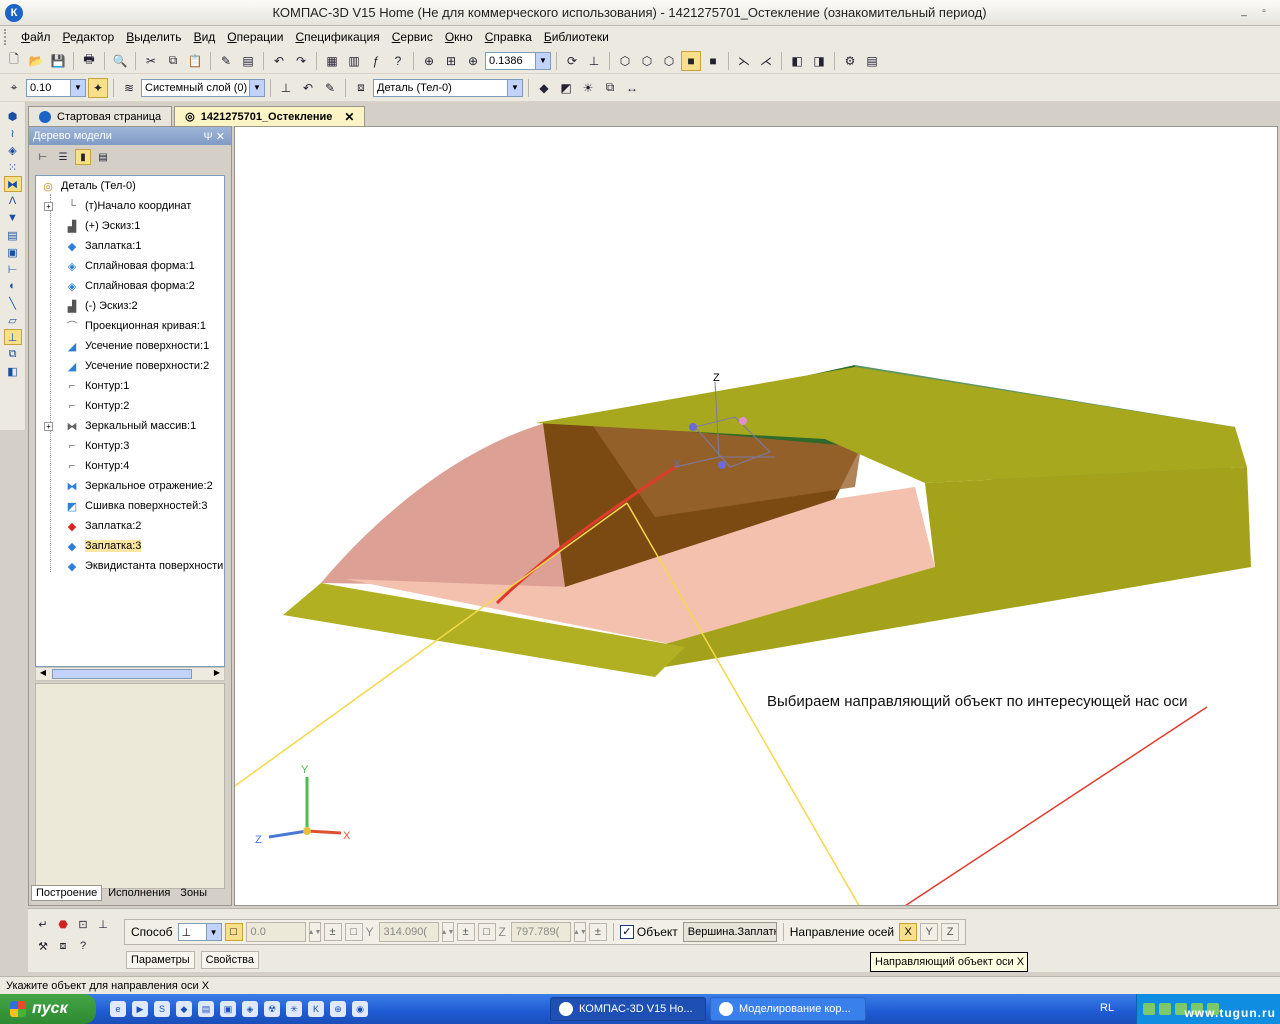  I want to click on close-icon: ✕, so click(349, 117).